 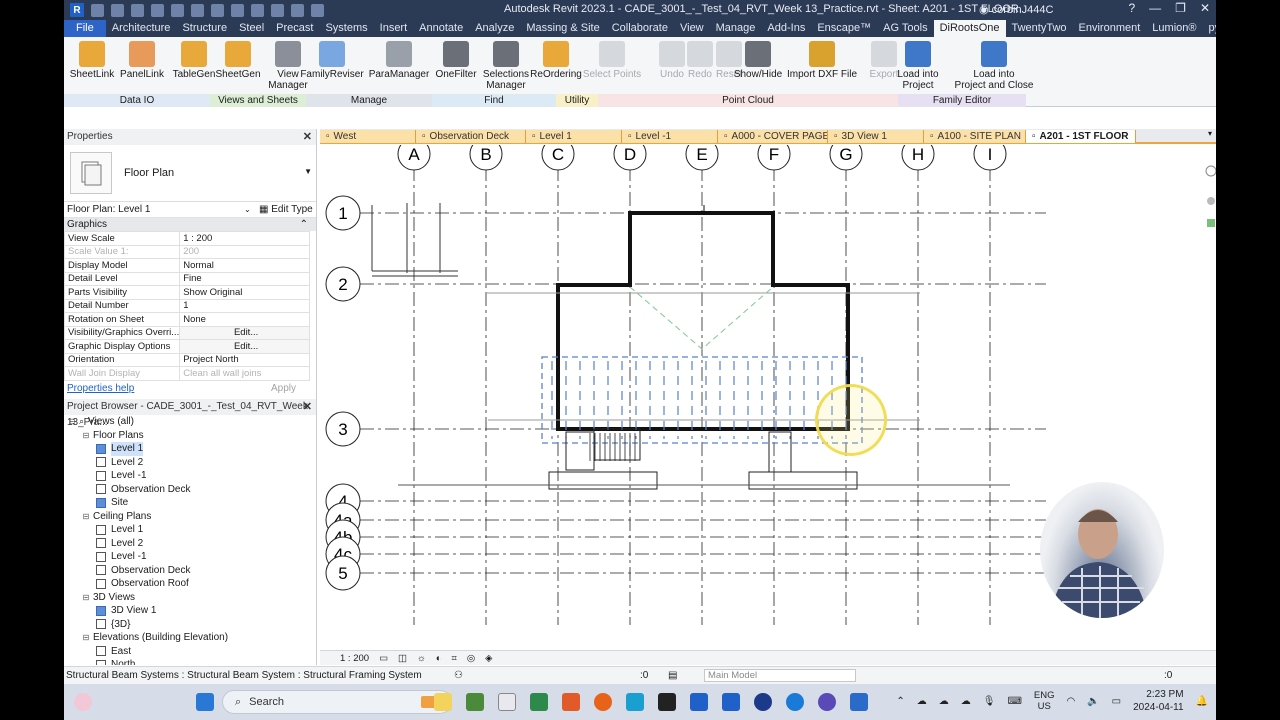 What do you see at coordinates (507, 702) in the screenshot?
I see `explorer-icon` at bounding box center [507, 702].